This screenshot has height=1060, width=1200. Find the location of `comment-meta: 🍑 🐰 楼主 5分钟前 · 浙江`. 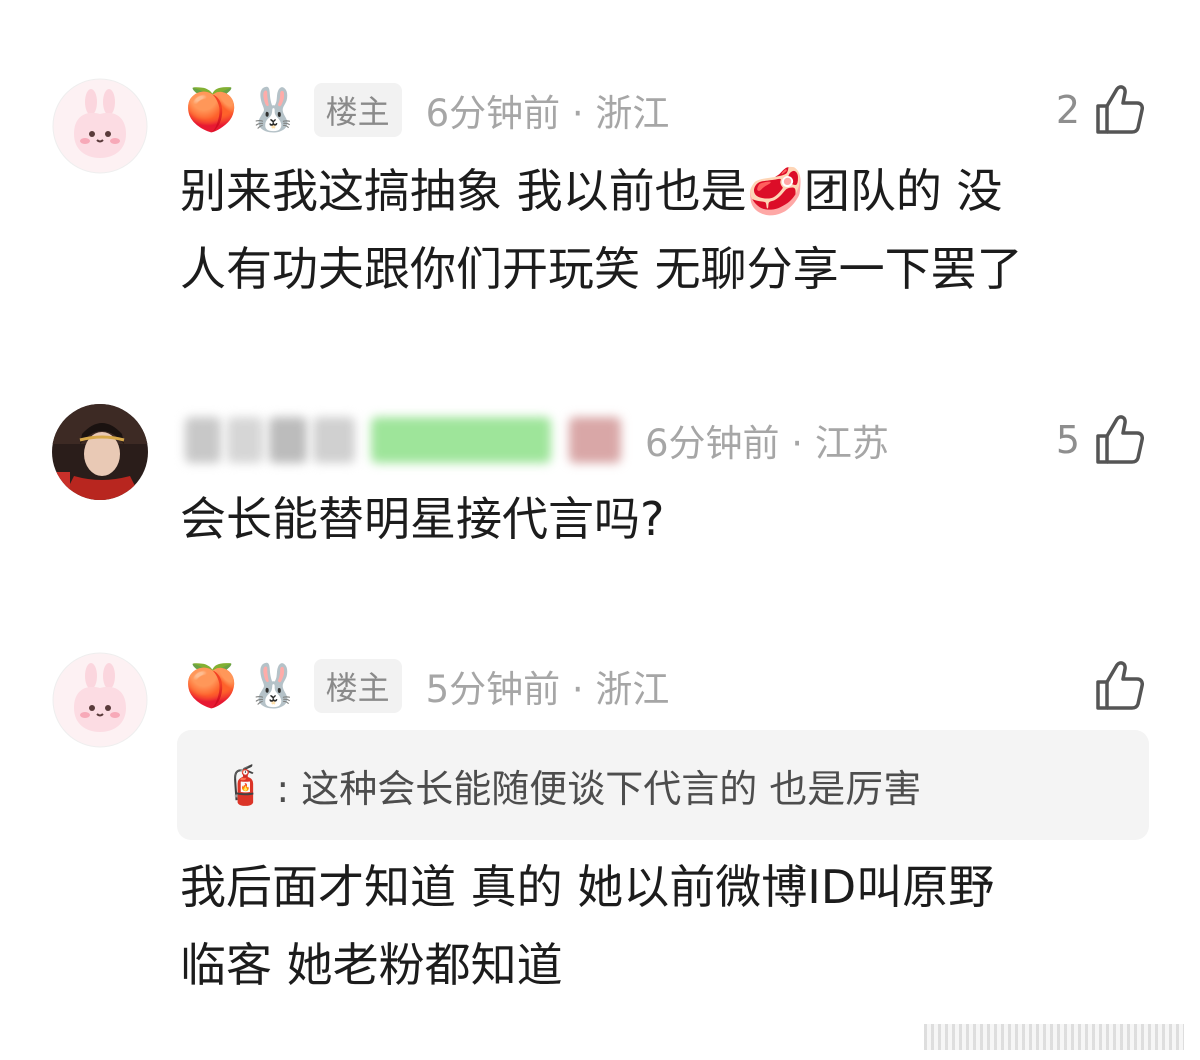

comment-meta: 🍑 🐰 楼主 5分钟前 · 浙江 is located at coordinates (427, 686).